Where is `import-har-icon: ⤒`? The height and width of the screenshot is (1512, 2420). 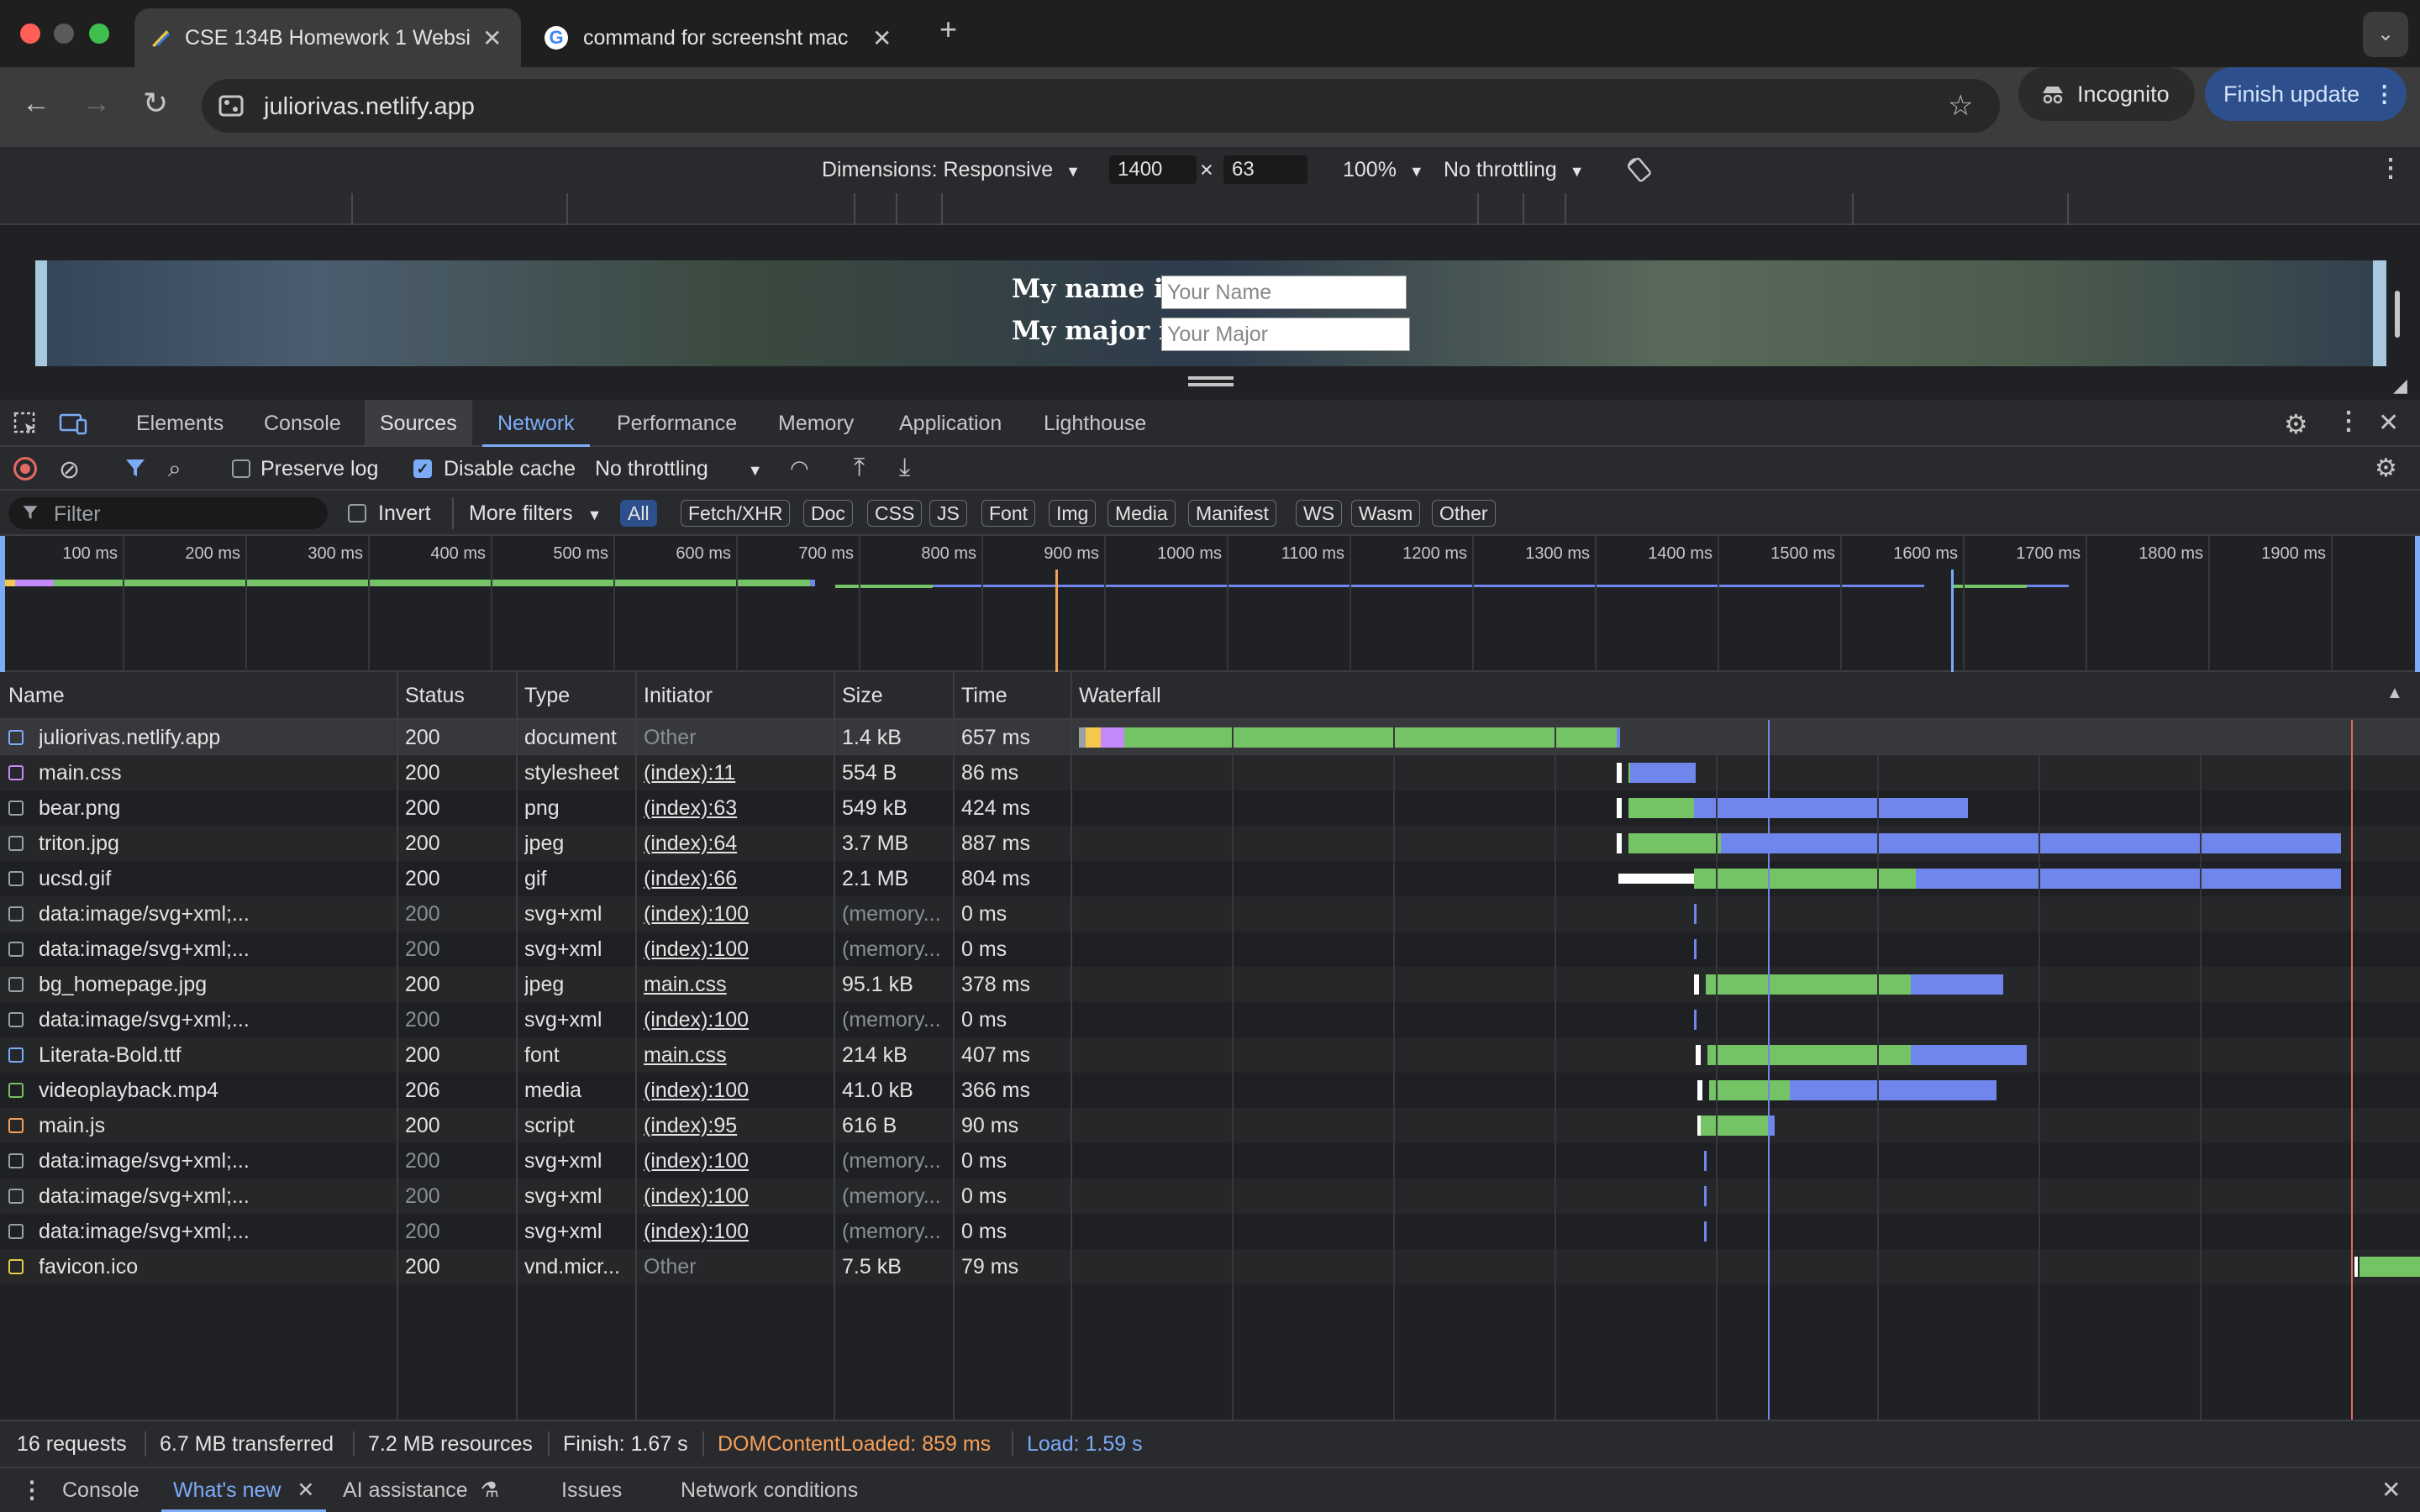 import-har-icon: ⤒ is located at coordinates (859, 468).